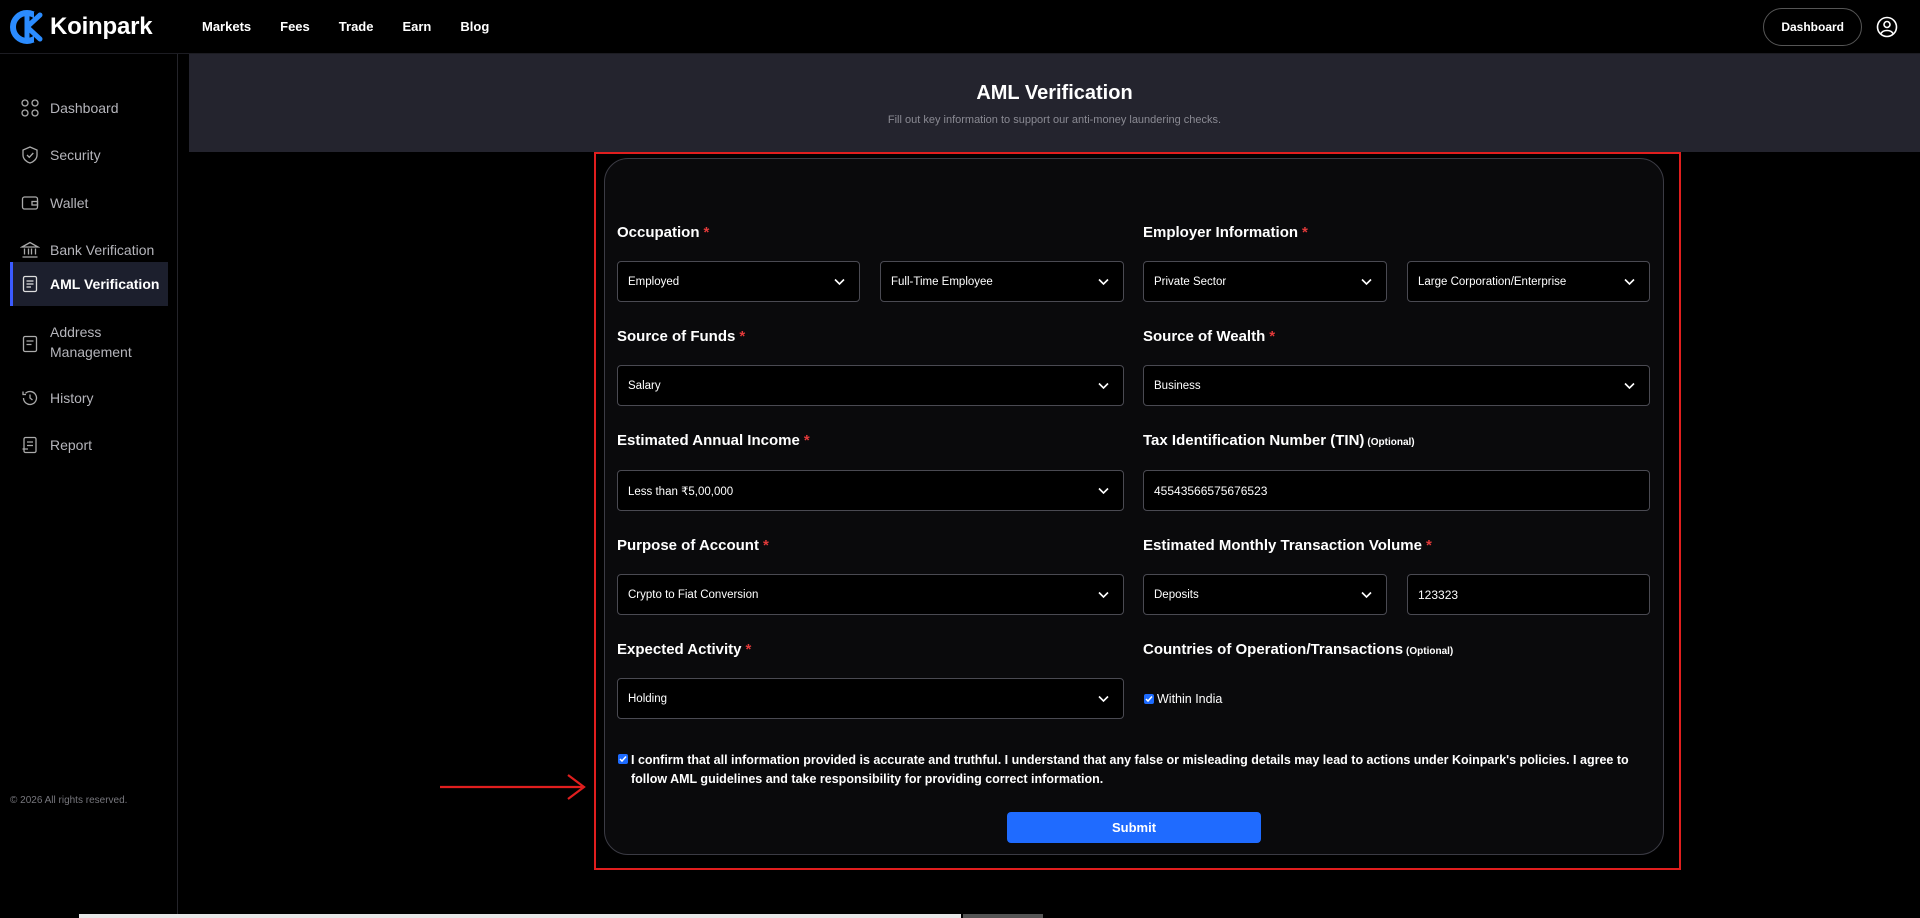 The image size is (1920, 918). What do you see at coordinates (1134, 827) in the screenshot?
I see `submit-button: Submit` at bounding box center [1134, 827].